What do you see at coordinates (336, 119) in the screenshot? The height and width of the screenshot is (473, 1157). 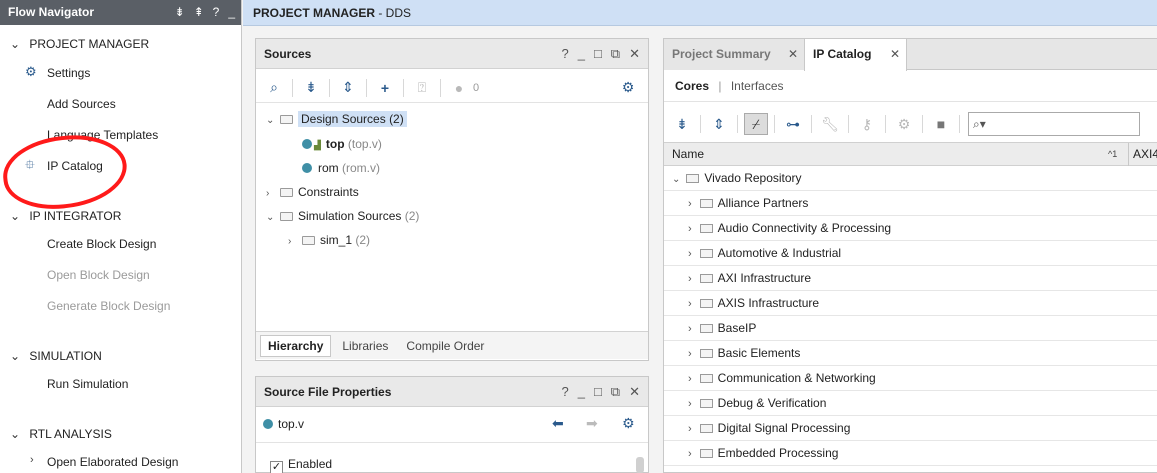 I see `tree-design-sources: ⌄ Design Sources (2)` at bounding box center [336, 119].